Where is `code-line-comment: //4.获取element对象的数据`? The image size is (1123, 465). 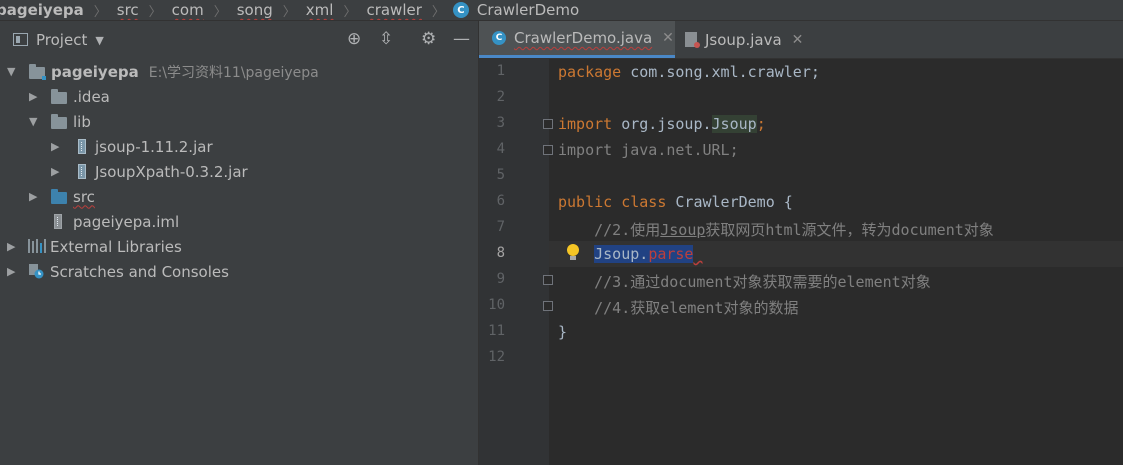
code-line-comment: //4.获取element对象的数据 is located at coordinates (678, 307).